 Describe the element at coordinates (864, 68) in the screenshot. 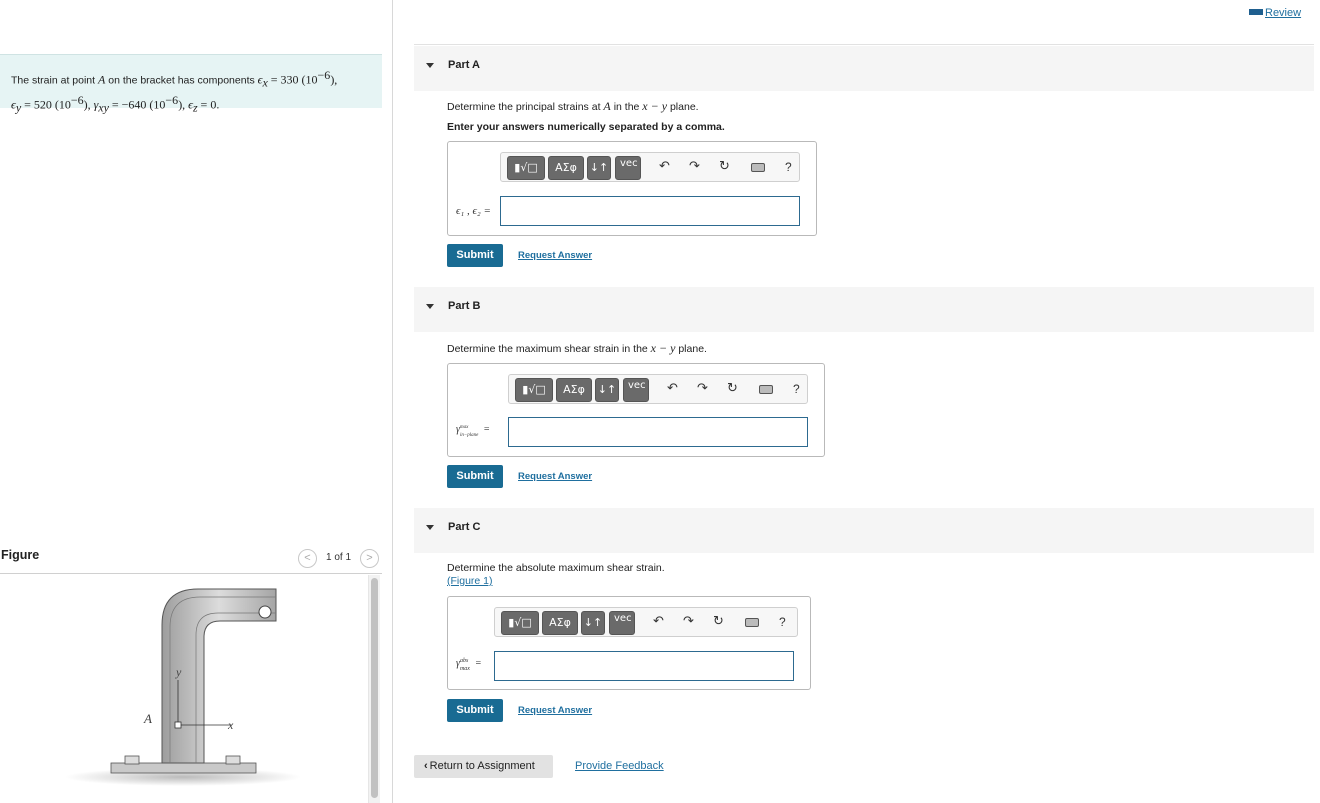

I see `part-a-header: Part A` at that location.